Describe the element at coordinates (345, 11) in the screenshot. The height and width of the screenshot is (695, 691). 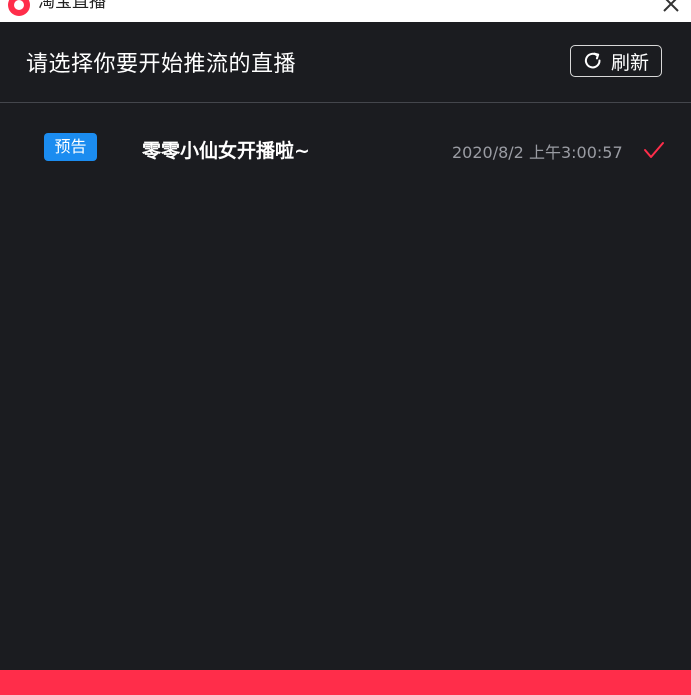
I see `title-bar: 淘宝直播` at that location.